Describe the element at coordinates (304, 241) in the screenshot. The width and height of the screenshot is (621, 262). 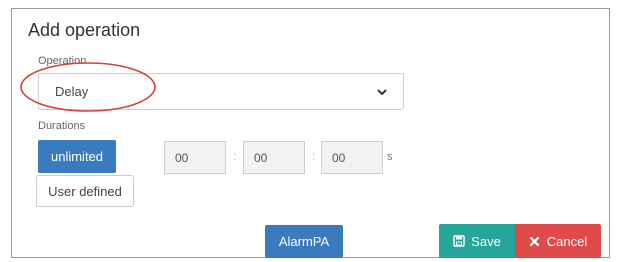
I see `alarmpa-button: AlarmPA` at that location.